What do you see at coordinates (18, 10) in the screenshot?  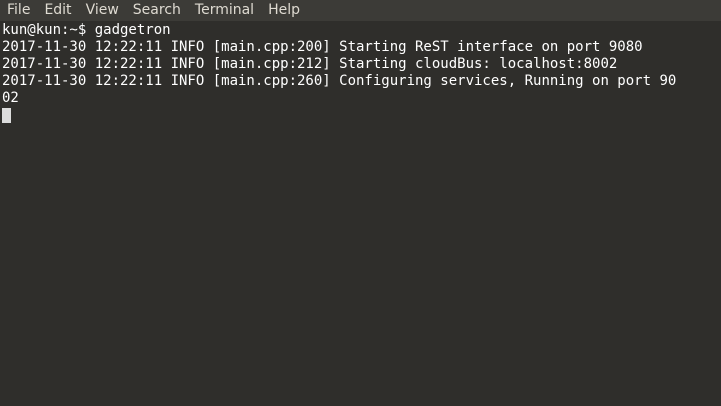 I see `menu-file: File` at bounding box center [18, 10].